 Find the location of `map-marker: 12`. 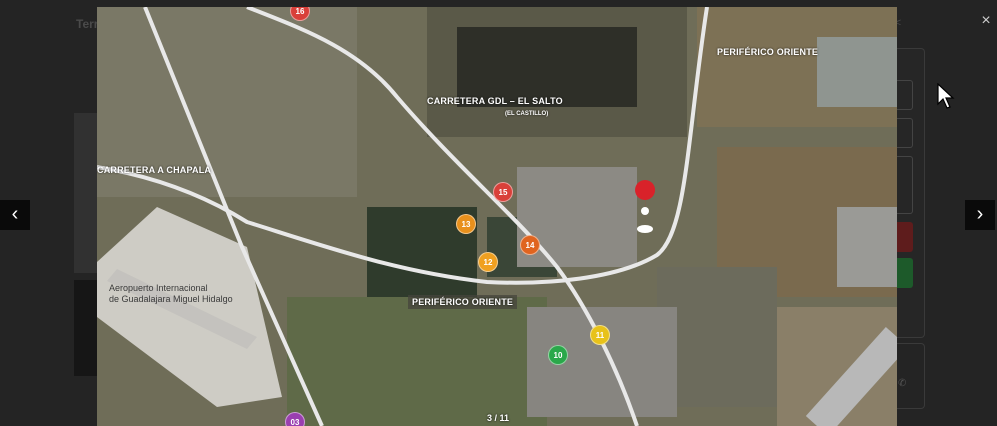

map-marker: 12 is located at coordinates (488, 262).